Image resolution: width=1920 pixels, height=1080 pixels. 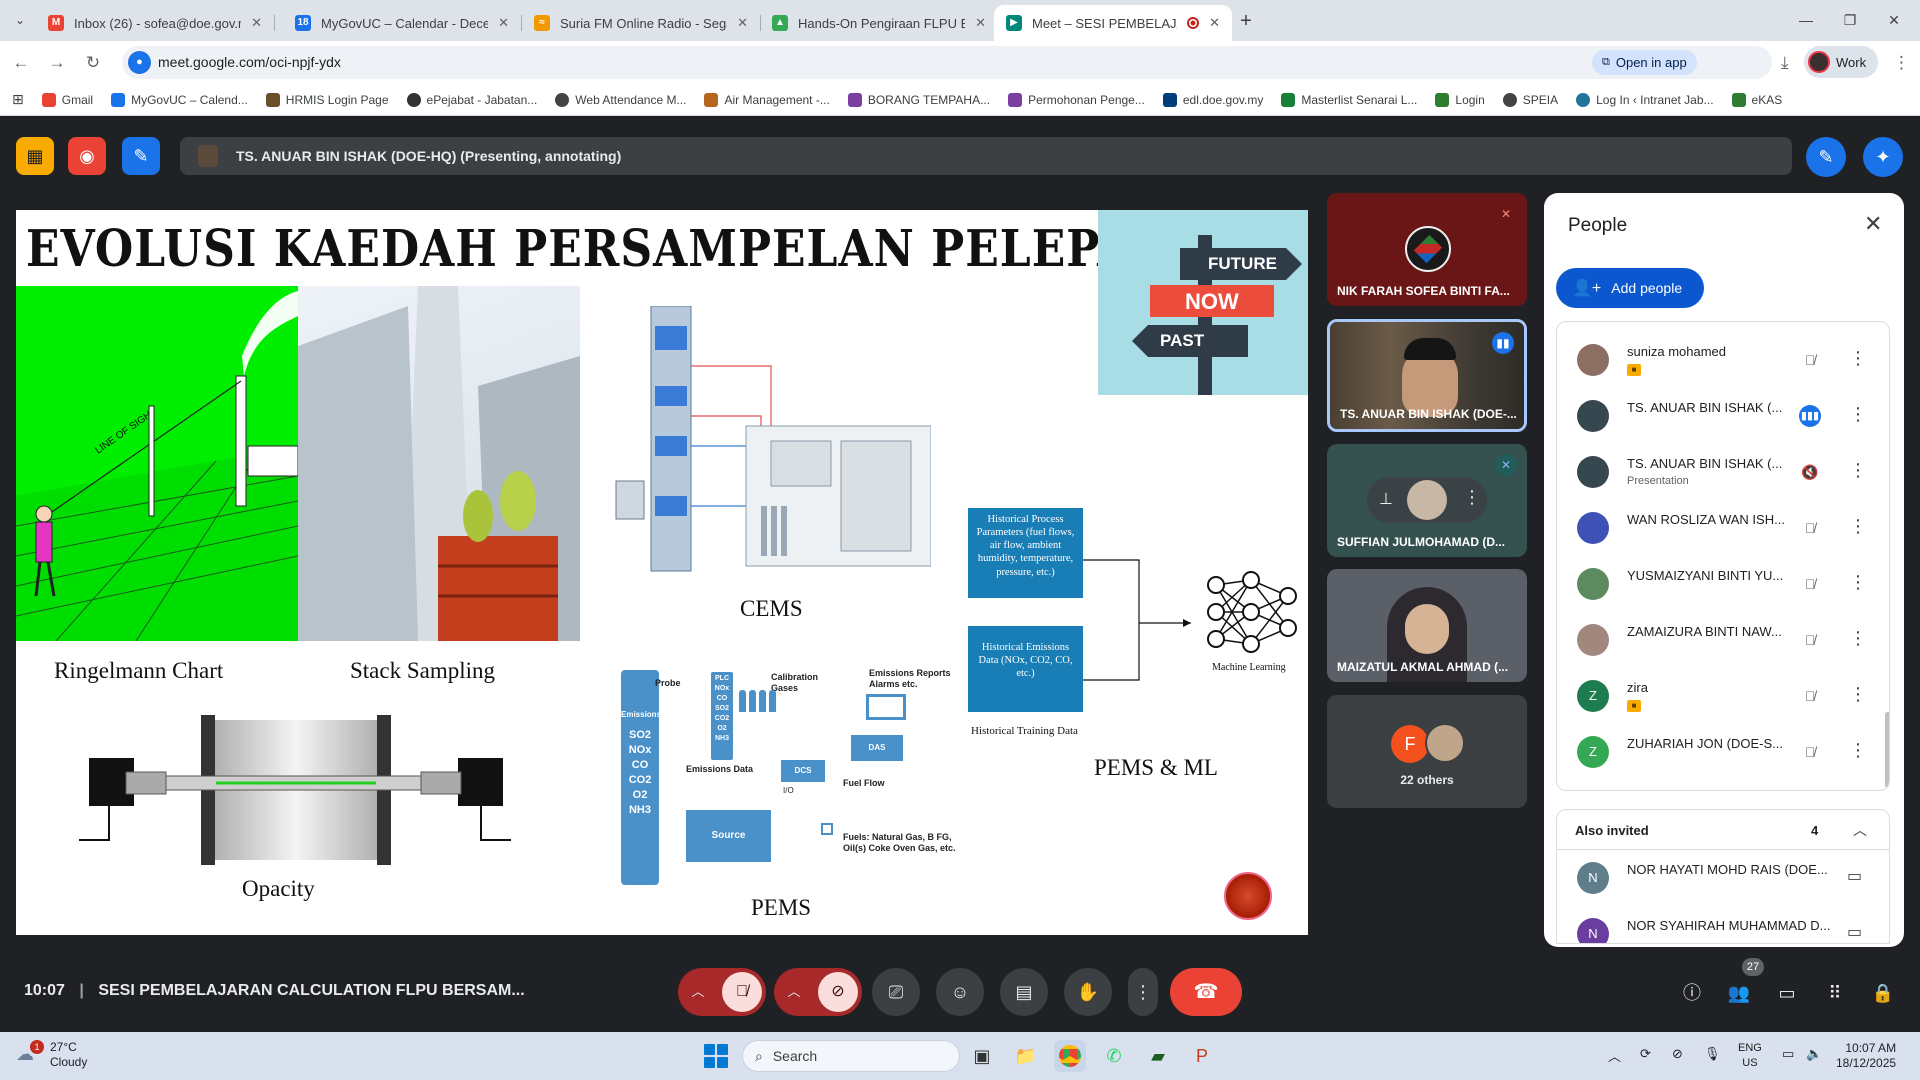 What do you see at coordinates (1887, 750) in the screenshot?
I see `participant-list-scrollbar` at bounding box center [1887, 750].